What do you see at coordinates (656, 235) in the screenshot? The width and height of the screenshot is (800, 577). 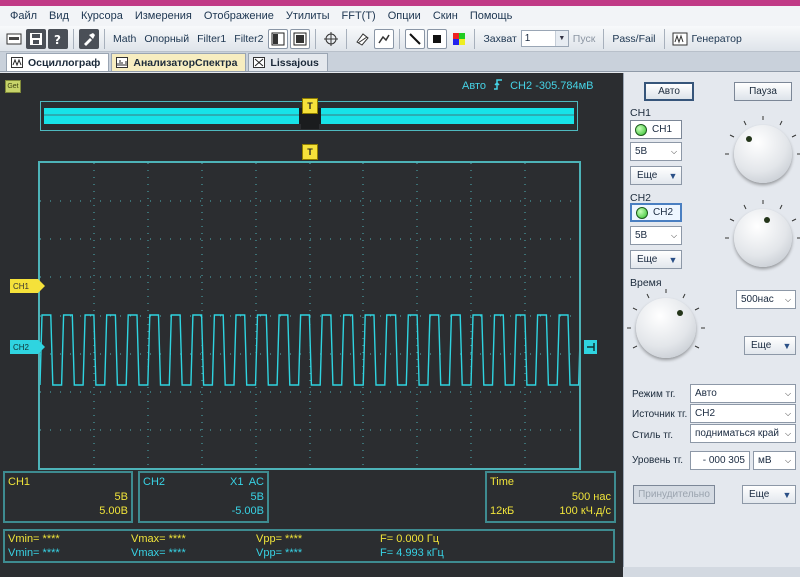 I see `ch2-scale-select: 5В ⌵` at bounding box center [656, 235].